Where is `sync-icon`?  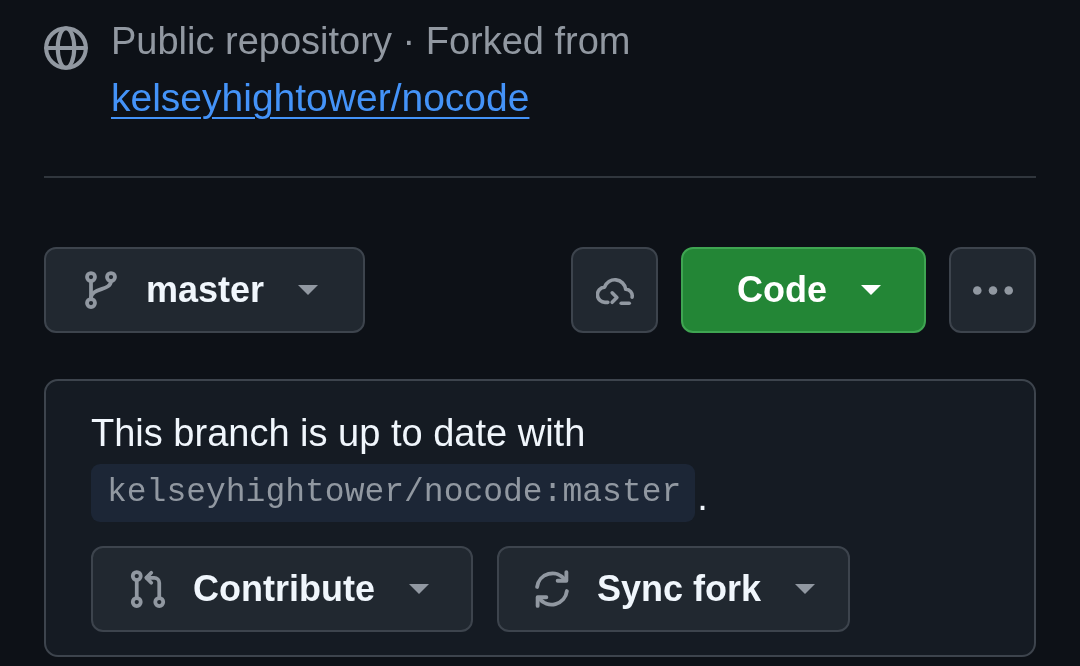
sync-icon is located at coordinates (552, 589).